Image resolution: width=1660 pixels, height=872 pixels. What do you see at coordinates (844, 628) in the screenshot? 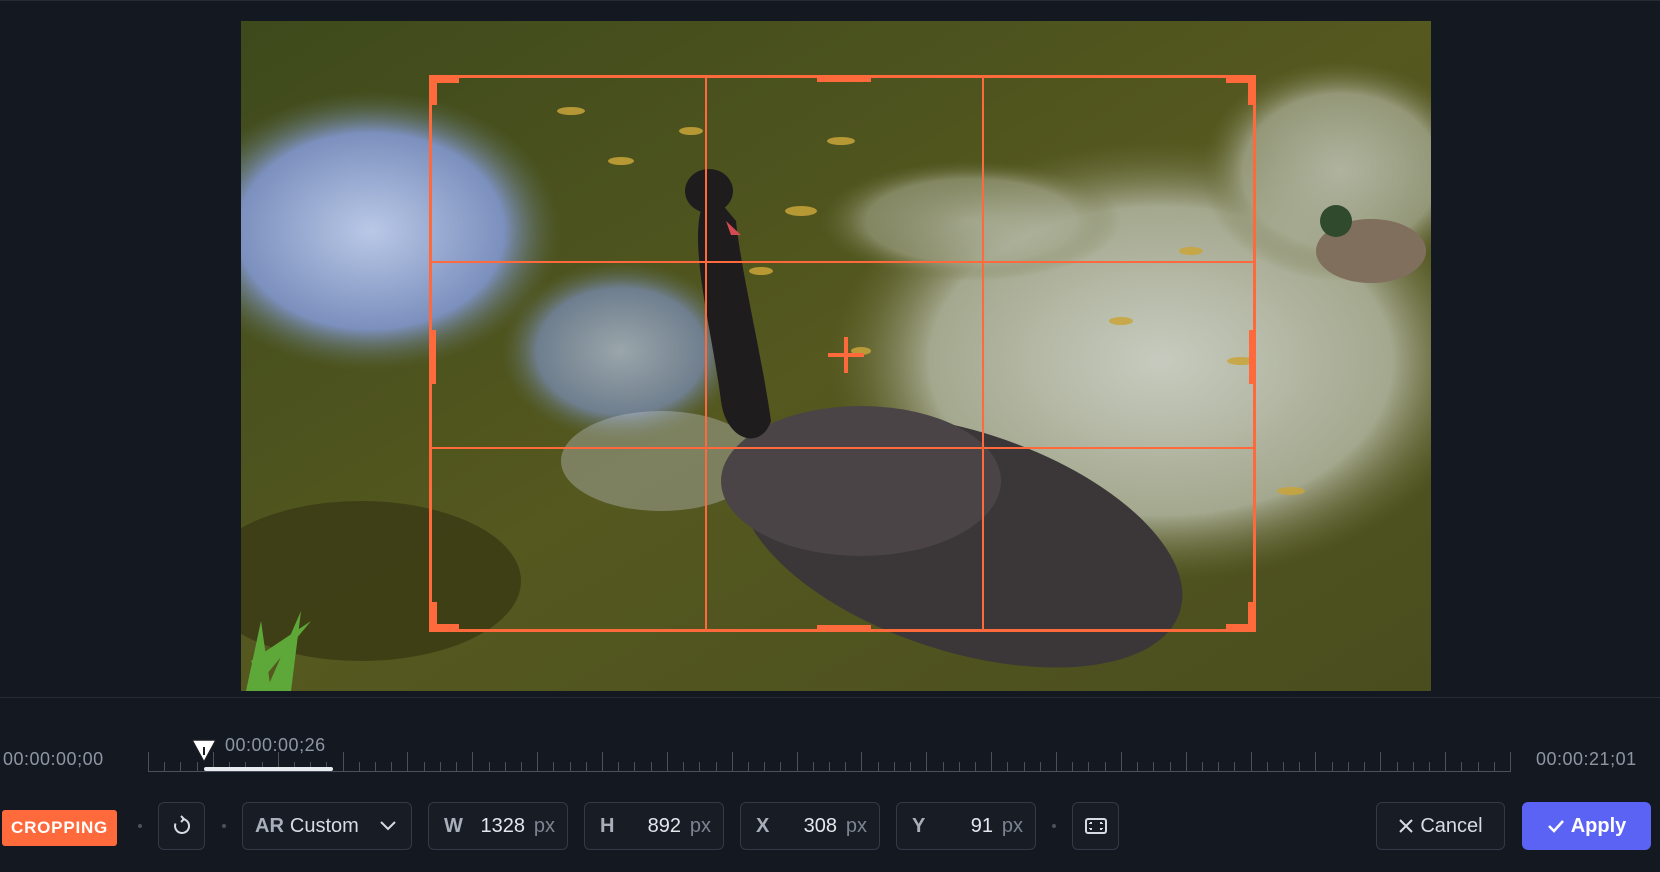
I see `crop-handle-bottom` at bounding box center [844, 628].